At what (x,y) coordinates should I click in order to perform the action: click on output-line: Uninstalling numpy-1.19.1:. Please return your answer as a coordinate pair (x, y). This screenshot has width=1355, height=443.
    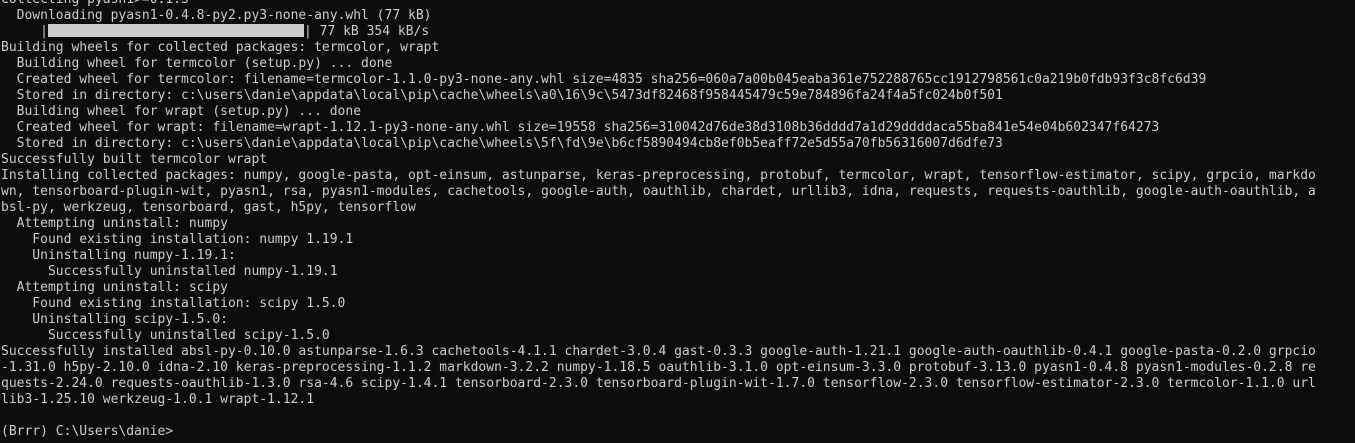
    Looking at the image, I should click on (118, 255).